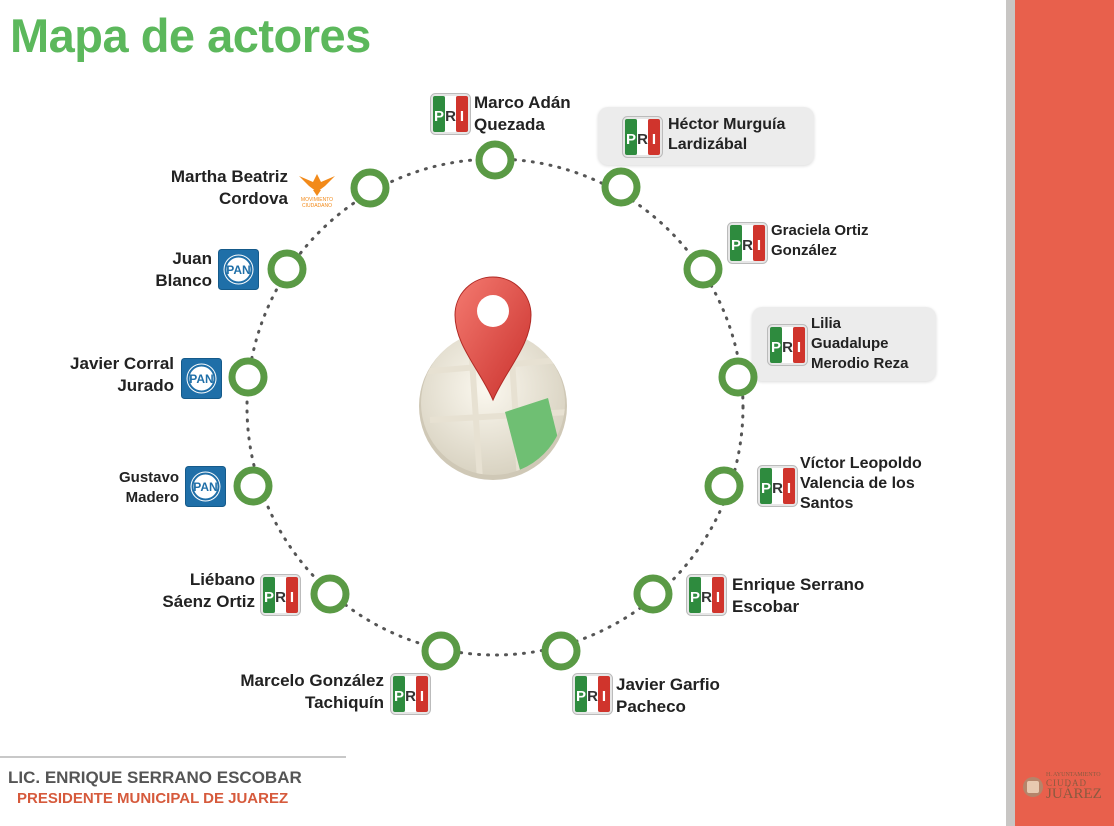 The image size is (1114, 826). What do you see at coordinates (148, 477) in the screenshot?
I see `actor-name-line: Gustavo` at bounding box center [148, 477].